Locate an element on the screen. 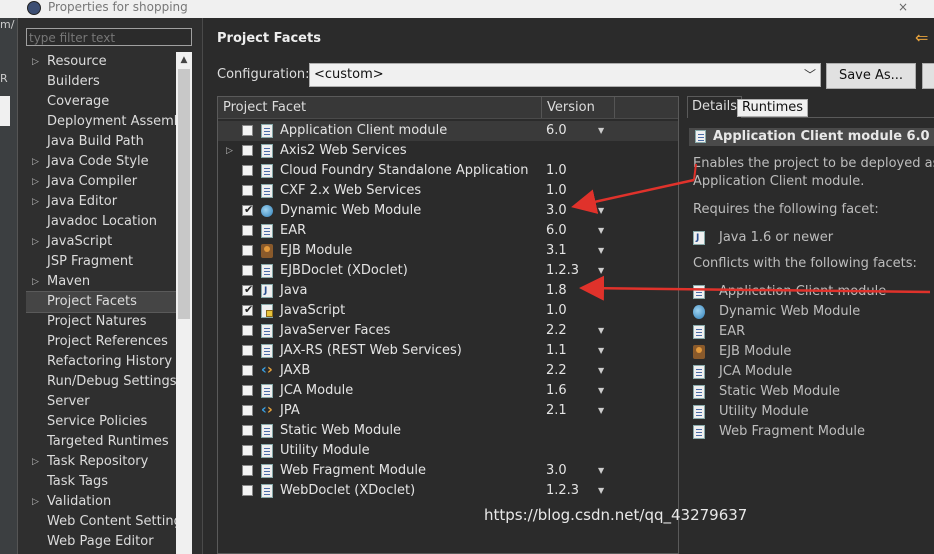 The height and width of the screenshot is (554, 934). filter-input: type filter text is located at coordinates (109, 37).